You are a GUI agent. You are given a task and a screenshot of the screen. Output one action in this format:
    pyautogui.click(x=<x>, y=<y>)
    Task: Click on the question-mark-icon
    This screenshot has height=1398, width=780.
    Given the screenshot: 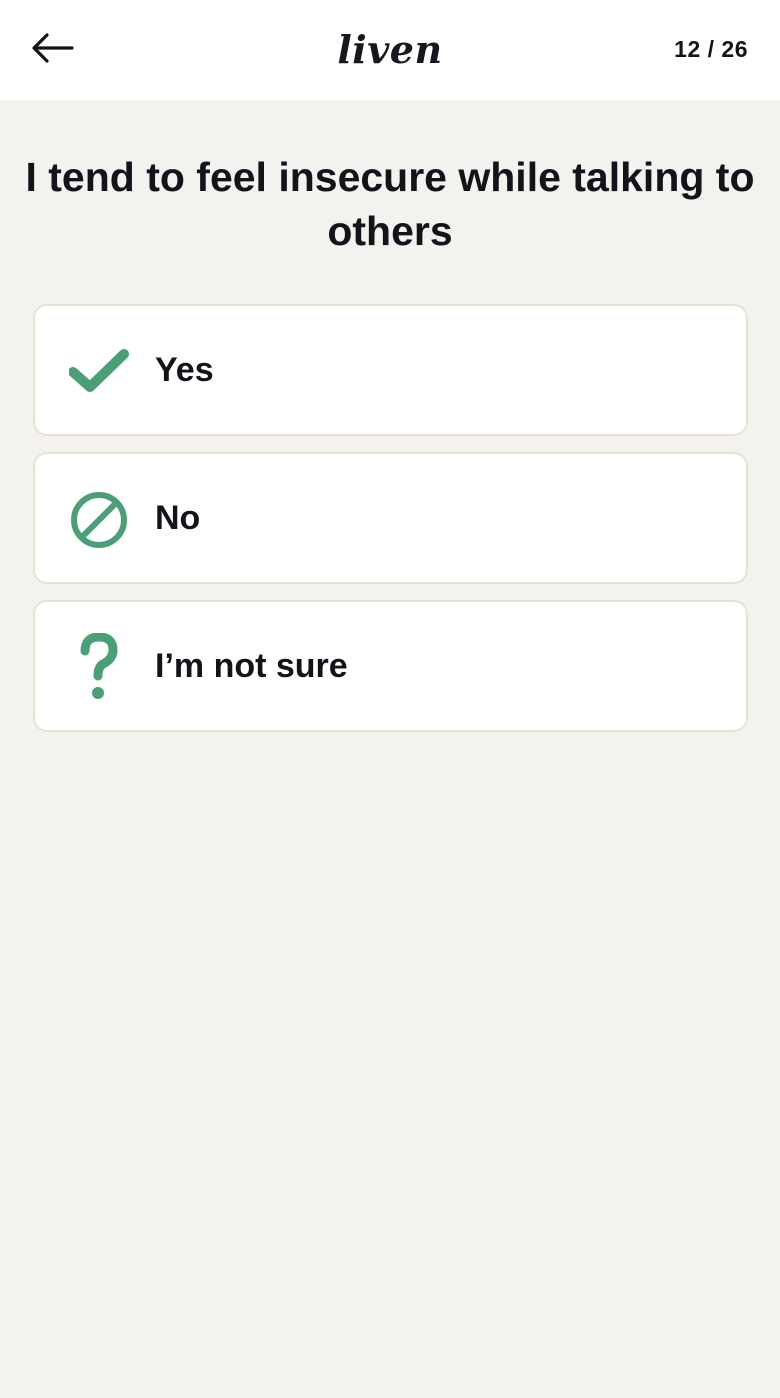 What is the action you would take?
    pyautogui.click(x=99, y=666)
    